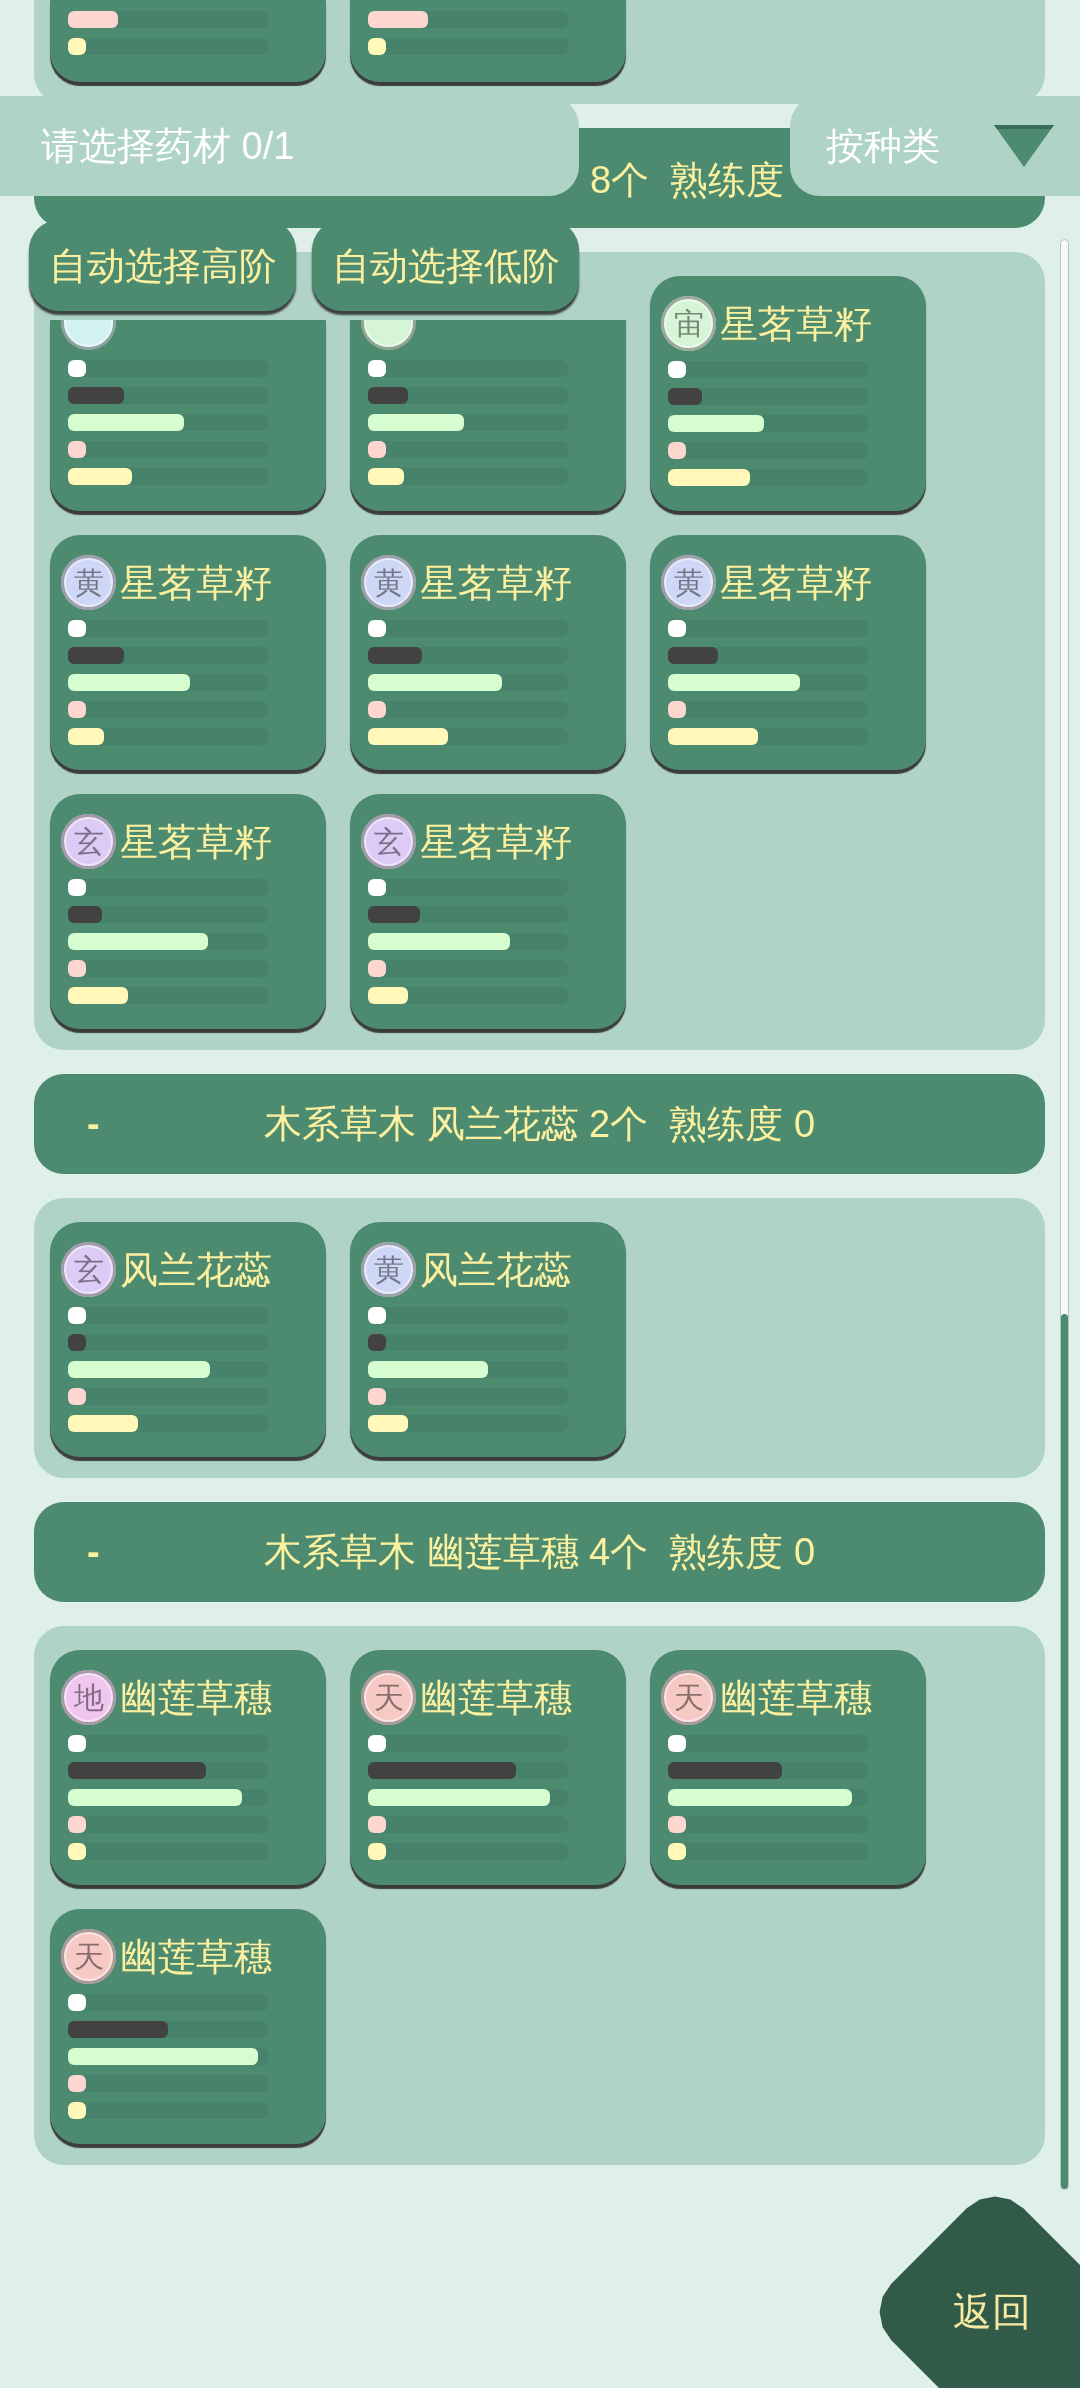 This screenshot has height=2388, width=1080. I want to click on selection-status: 请选择药材 0/1, so click(289, 146).